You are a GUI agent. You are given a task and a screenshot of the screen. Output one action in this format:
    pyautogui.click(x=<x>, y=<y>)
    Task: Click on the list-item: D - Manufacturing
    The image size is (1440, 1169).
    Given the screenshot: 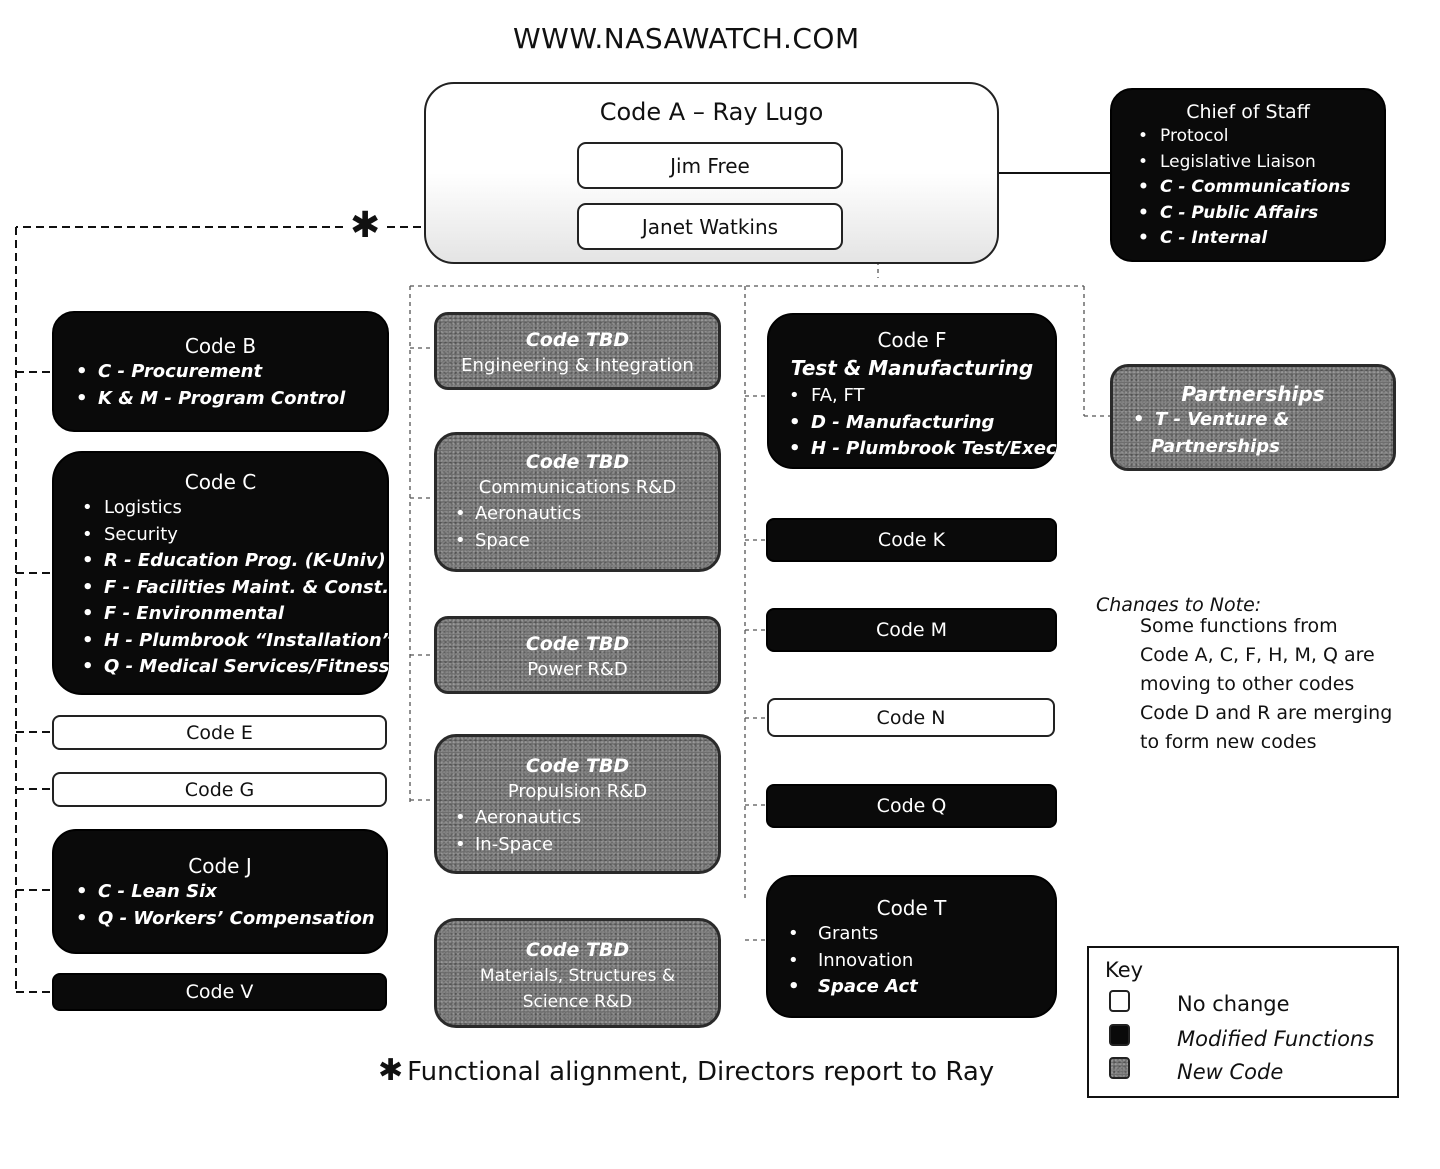 What is the action you would take?
    pyautogui.click(x=920, y=423)
    